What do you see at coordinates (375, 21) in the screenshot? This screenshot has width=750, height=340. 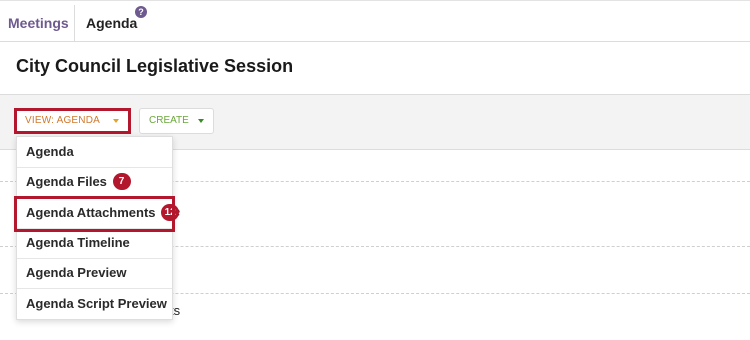 I see `top-tab-bar: Meetings Agenda ?` at bounding box center [375, 21].